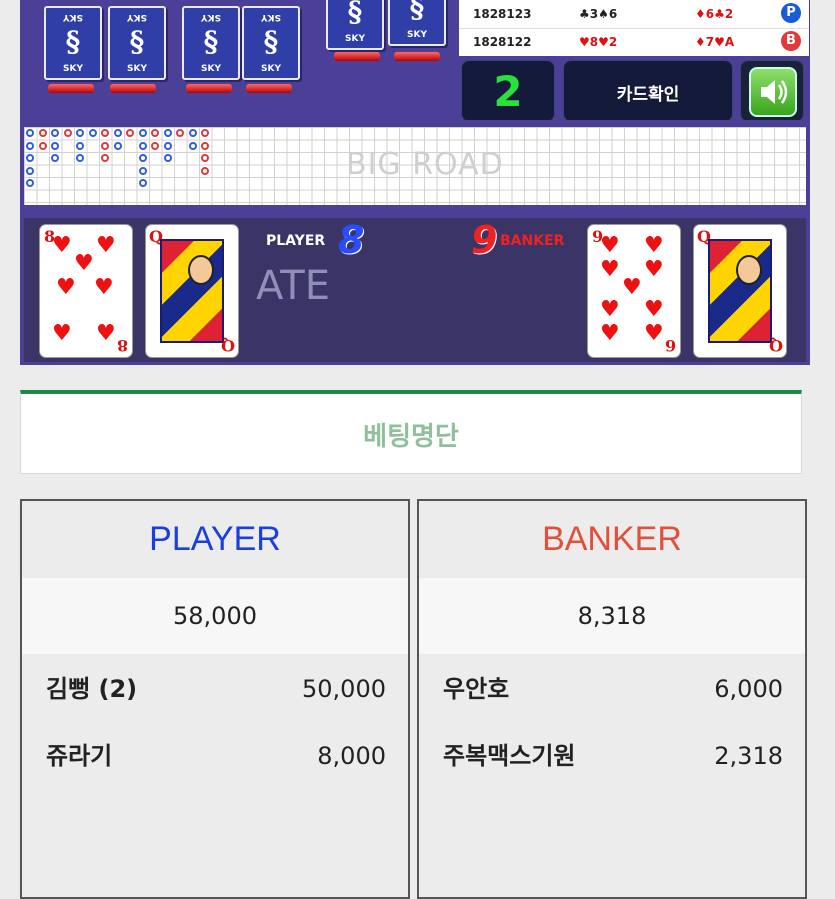 The image size is (835, 899). Describe the element at coordinates (216, 756) in the screenshot. I see `bet-entry: 쥬라기 8,000` at that location.